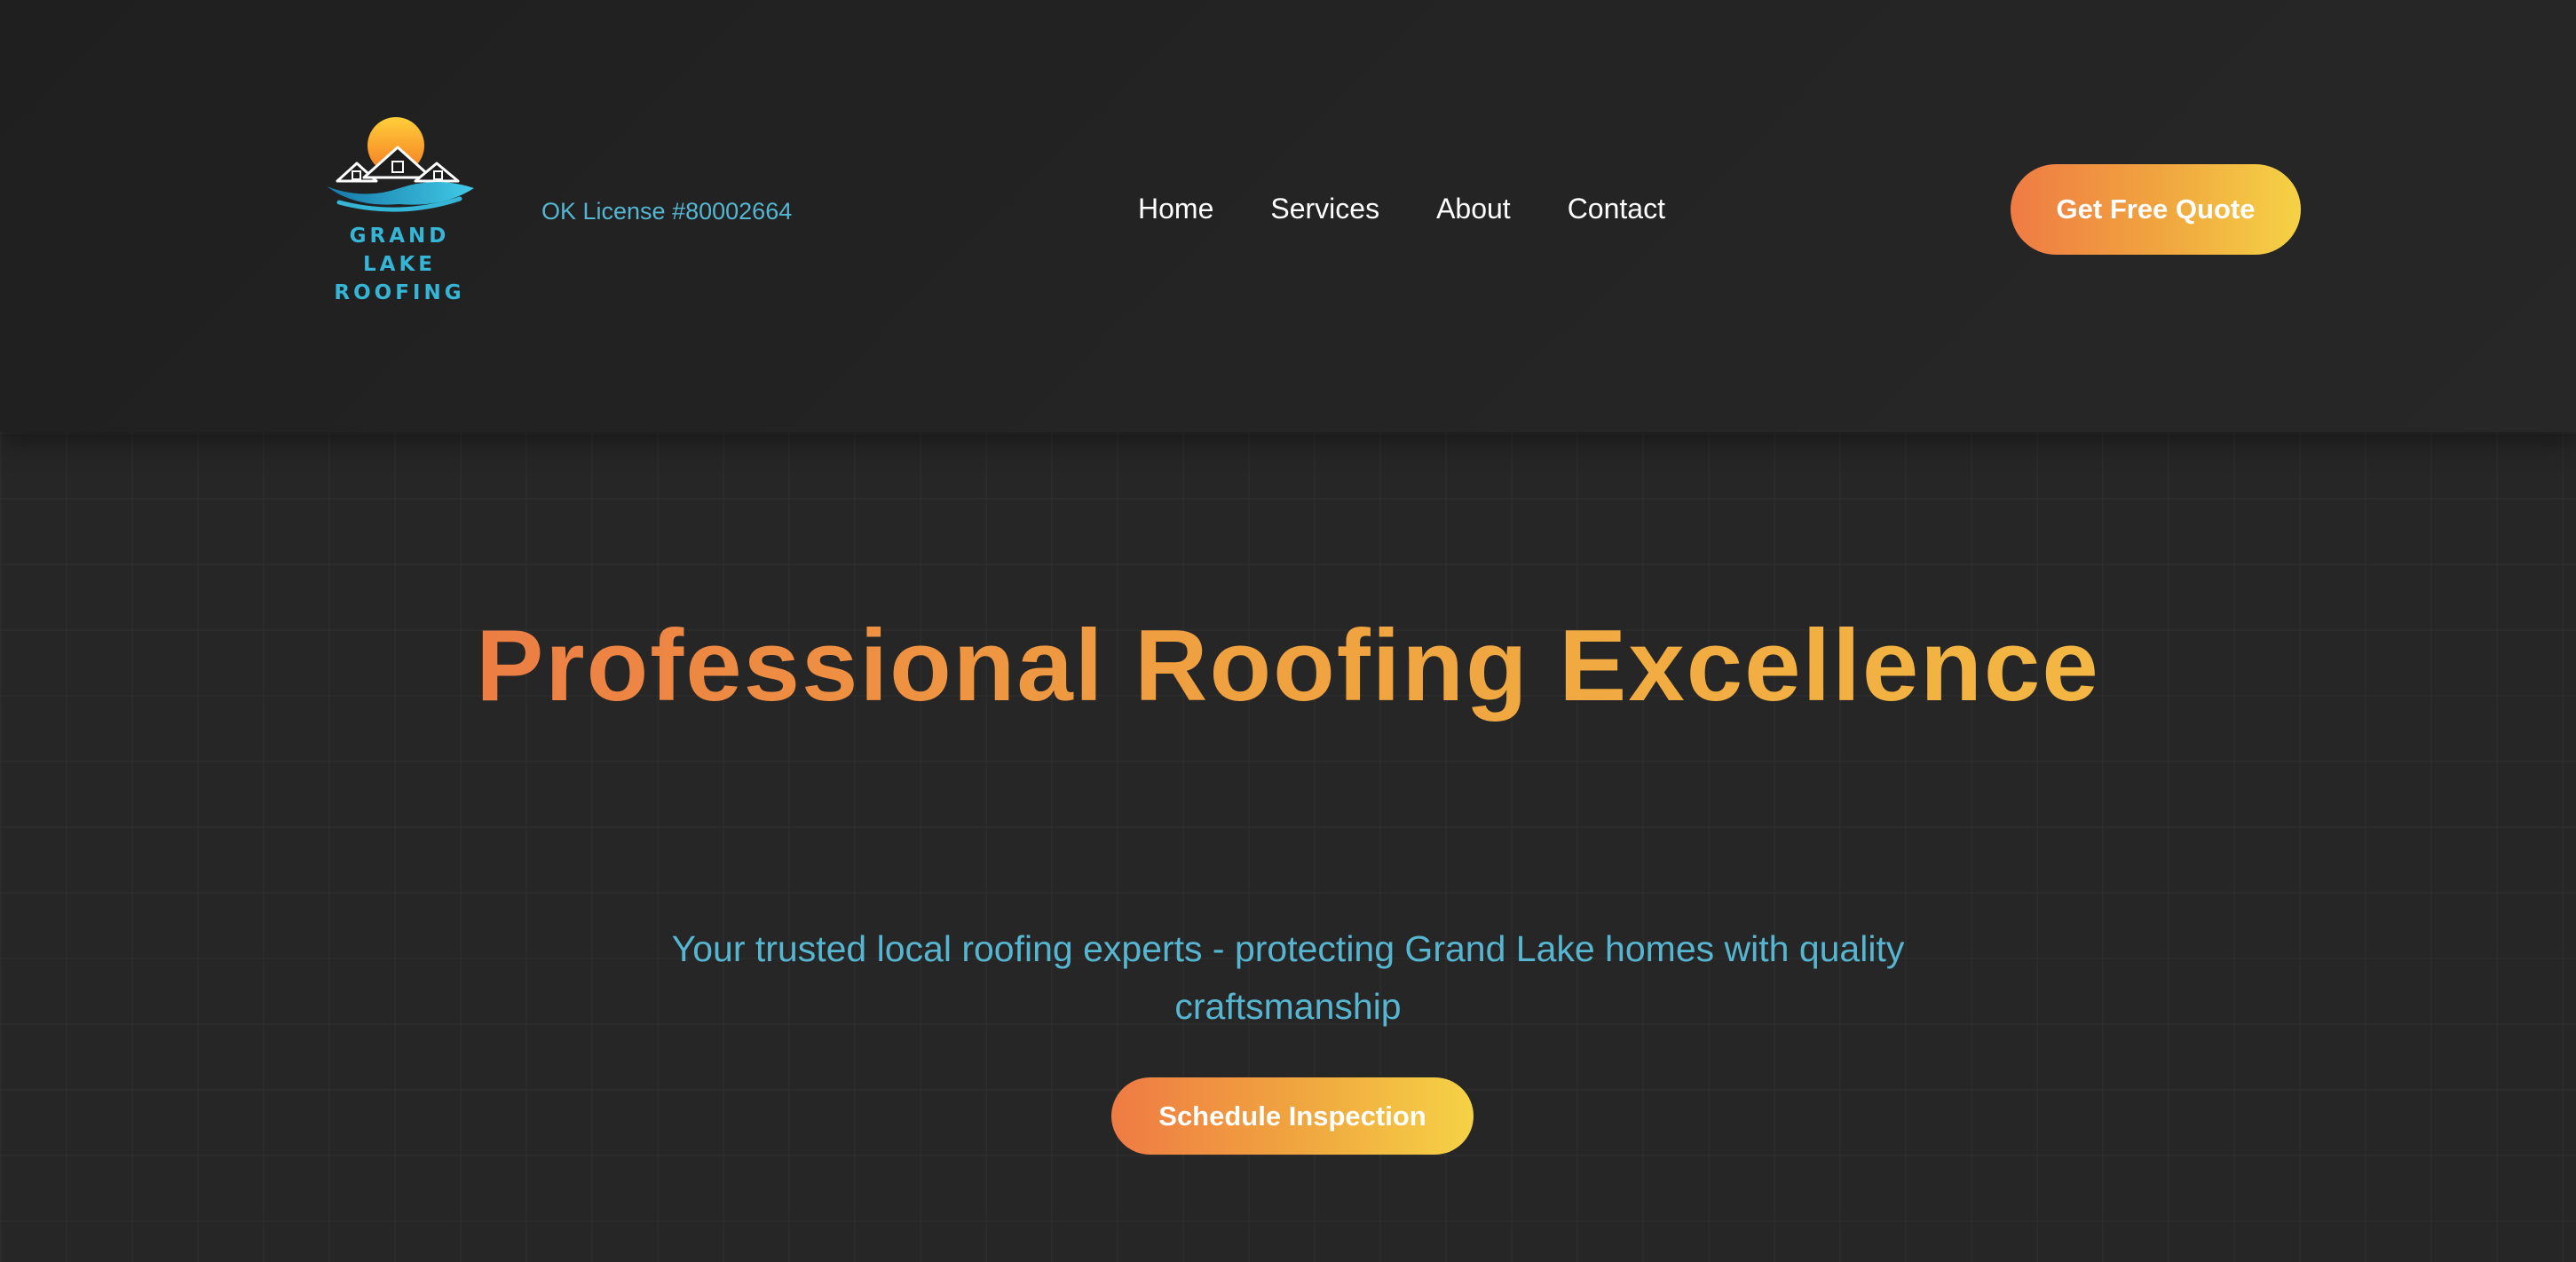 The width and height of the screenshot is (2576, 1262). I want to click on hero-title: Professional Roofing Excellence, so click(1288, 666).